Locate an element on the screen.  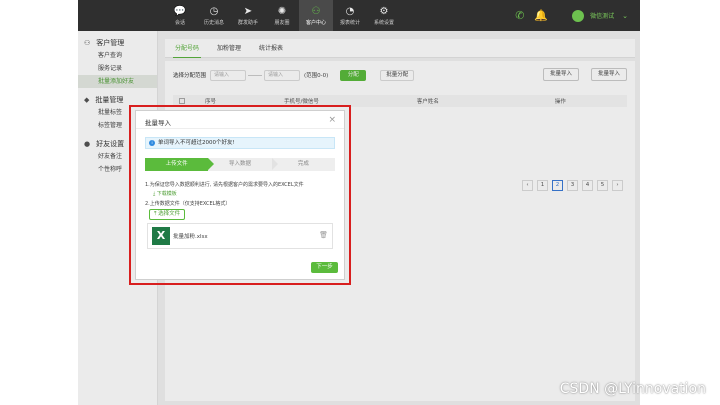
limit-notice: i 单词导入不可超过2000个好友! is located at coordinates (240, 143).